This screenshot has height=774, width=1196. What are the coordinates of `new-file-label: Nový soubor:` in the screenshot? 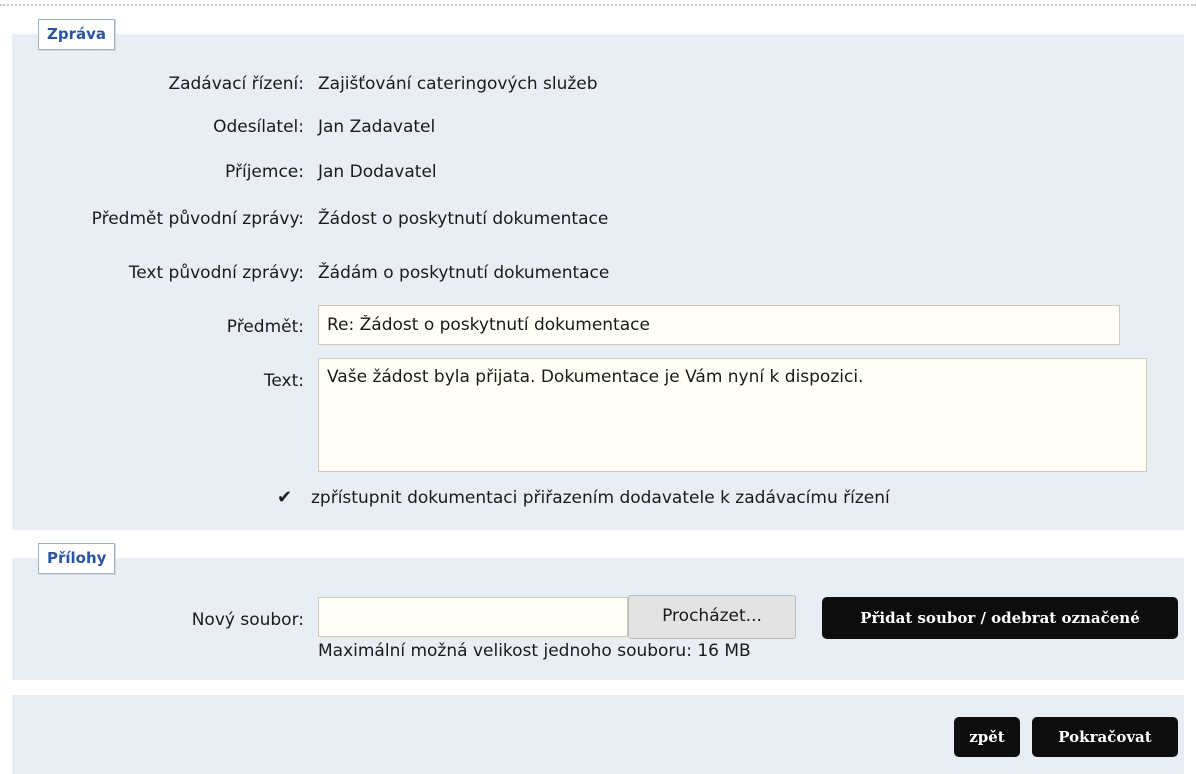 It's located at (247, 620).